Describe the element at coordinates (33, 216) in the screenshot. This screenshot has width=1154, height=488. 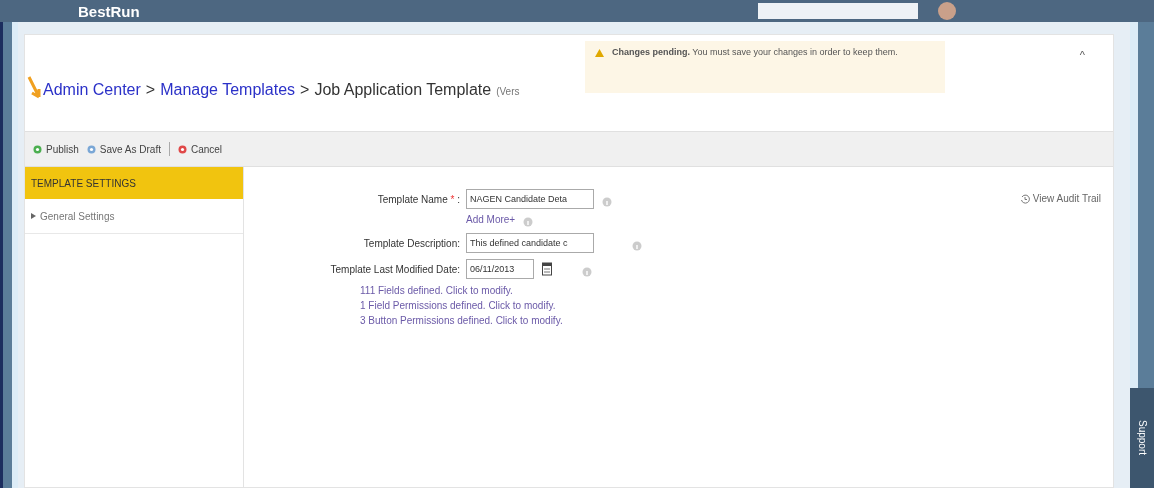
I see `caret-icon` at that location.